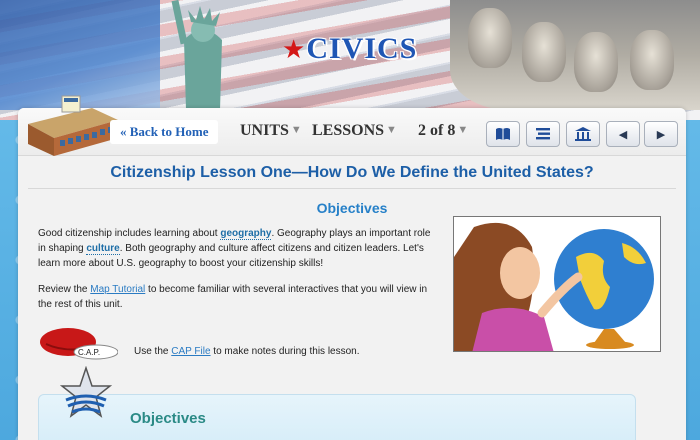  I want to click on units-label: UNITS, so click(264, 130).